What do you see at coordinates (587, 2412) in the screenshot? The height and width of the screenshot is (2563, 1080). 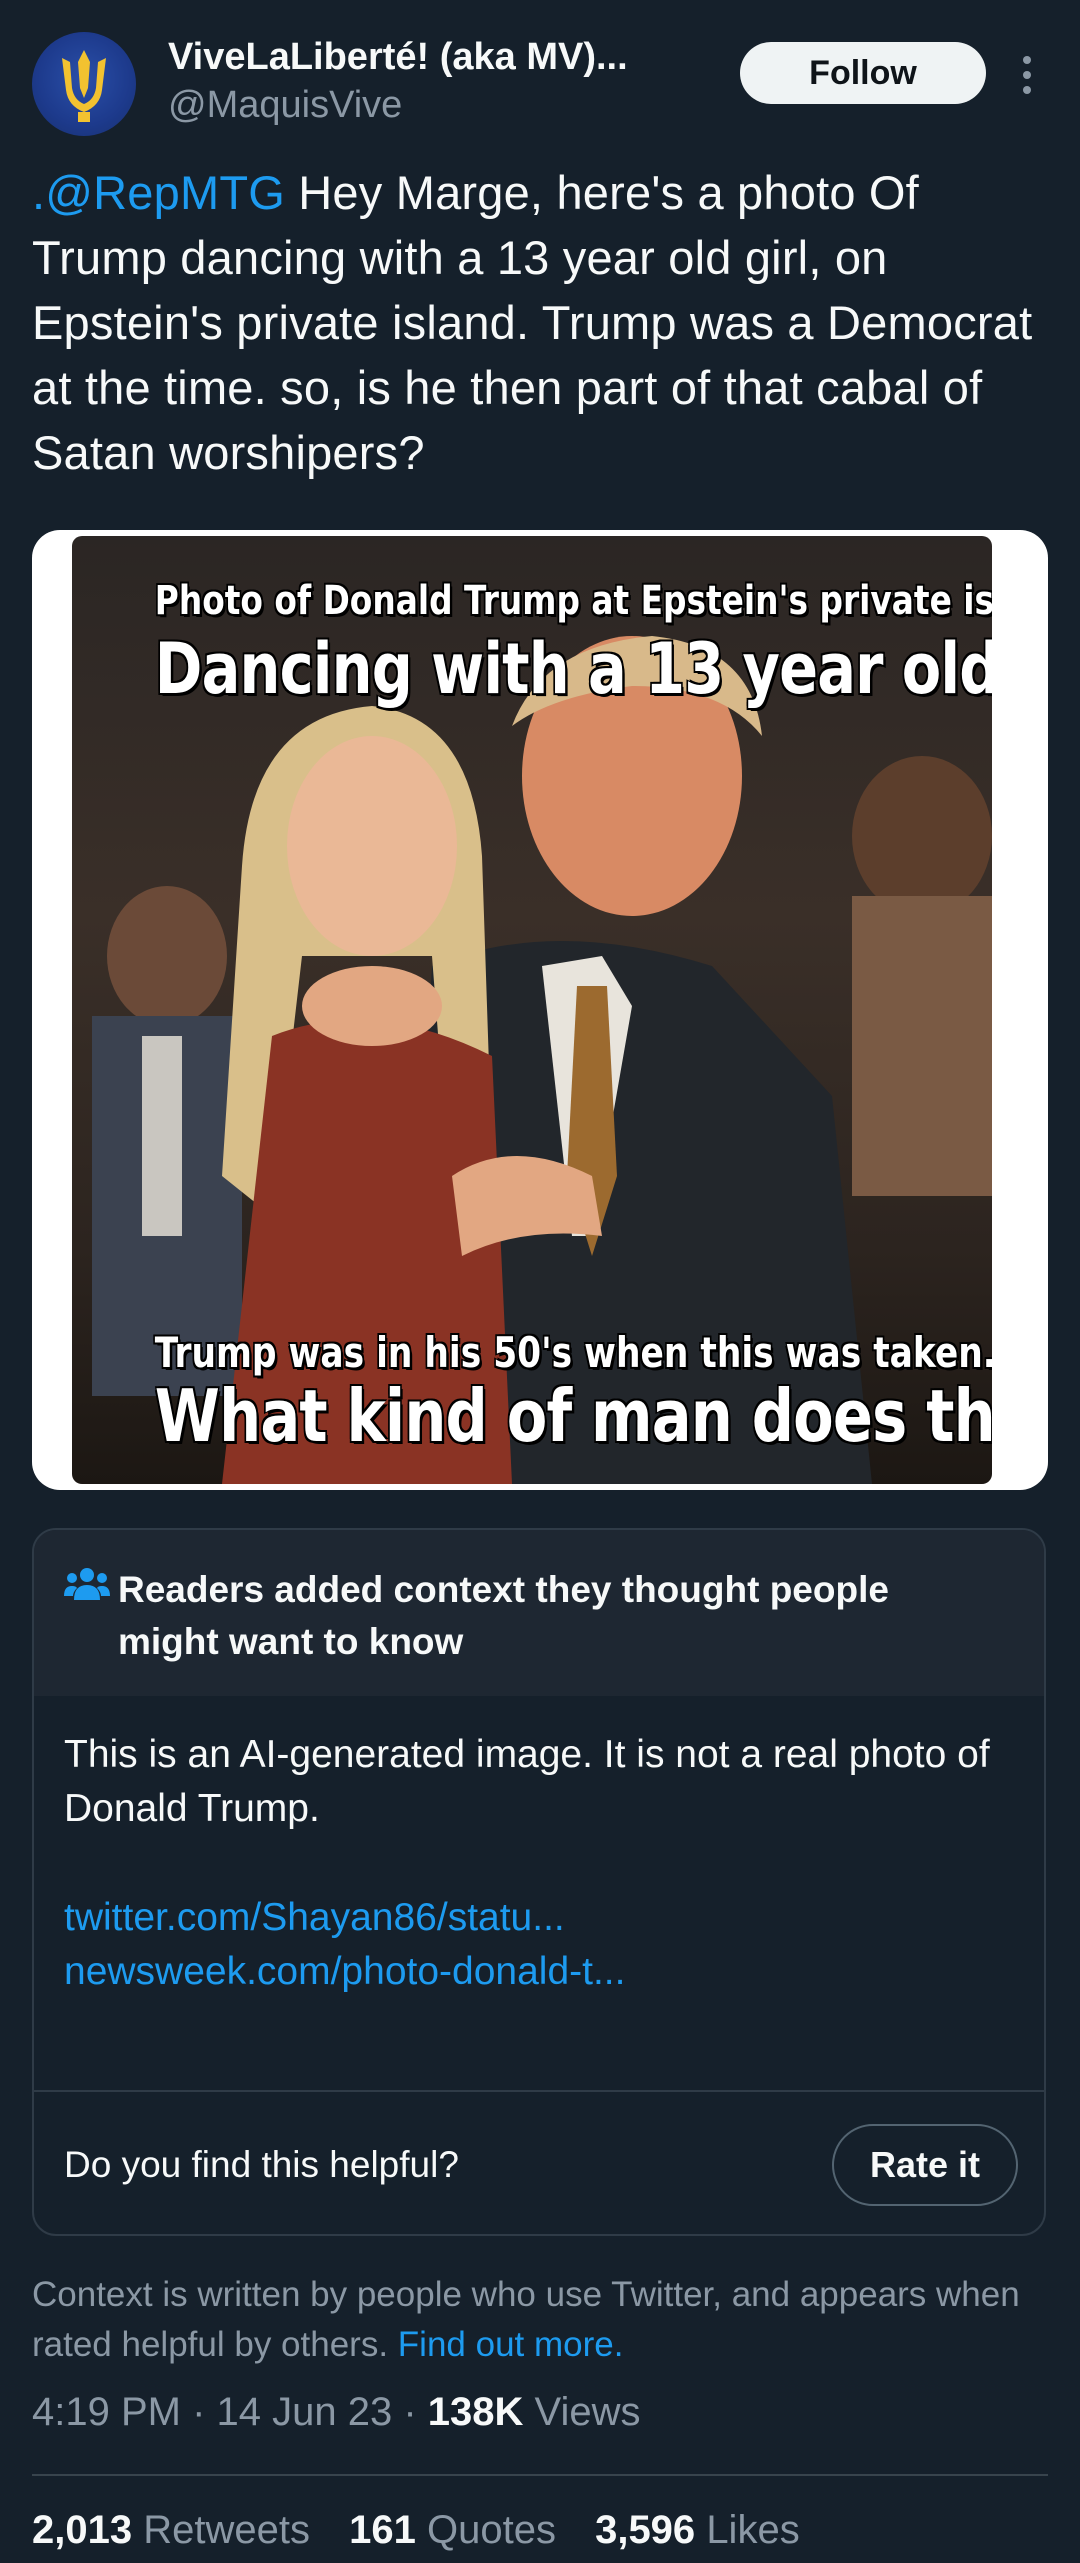 I see `views-label: Views` at bounding box center [587, 2412].